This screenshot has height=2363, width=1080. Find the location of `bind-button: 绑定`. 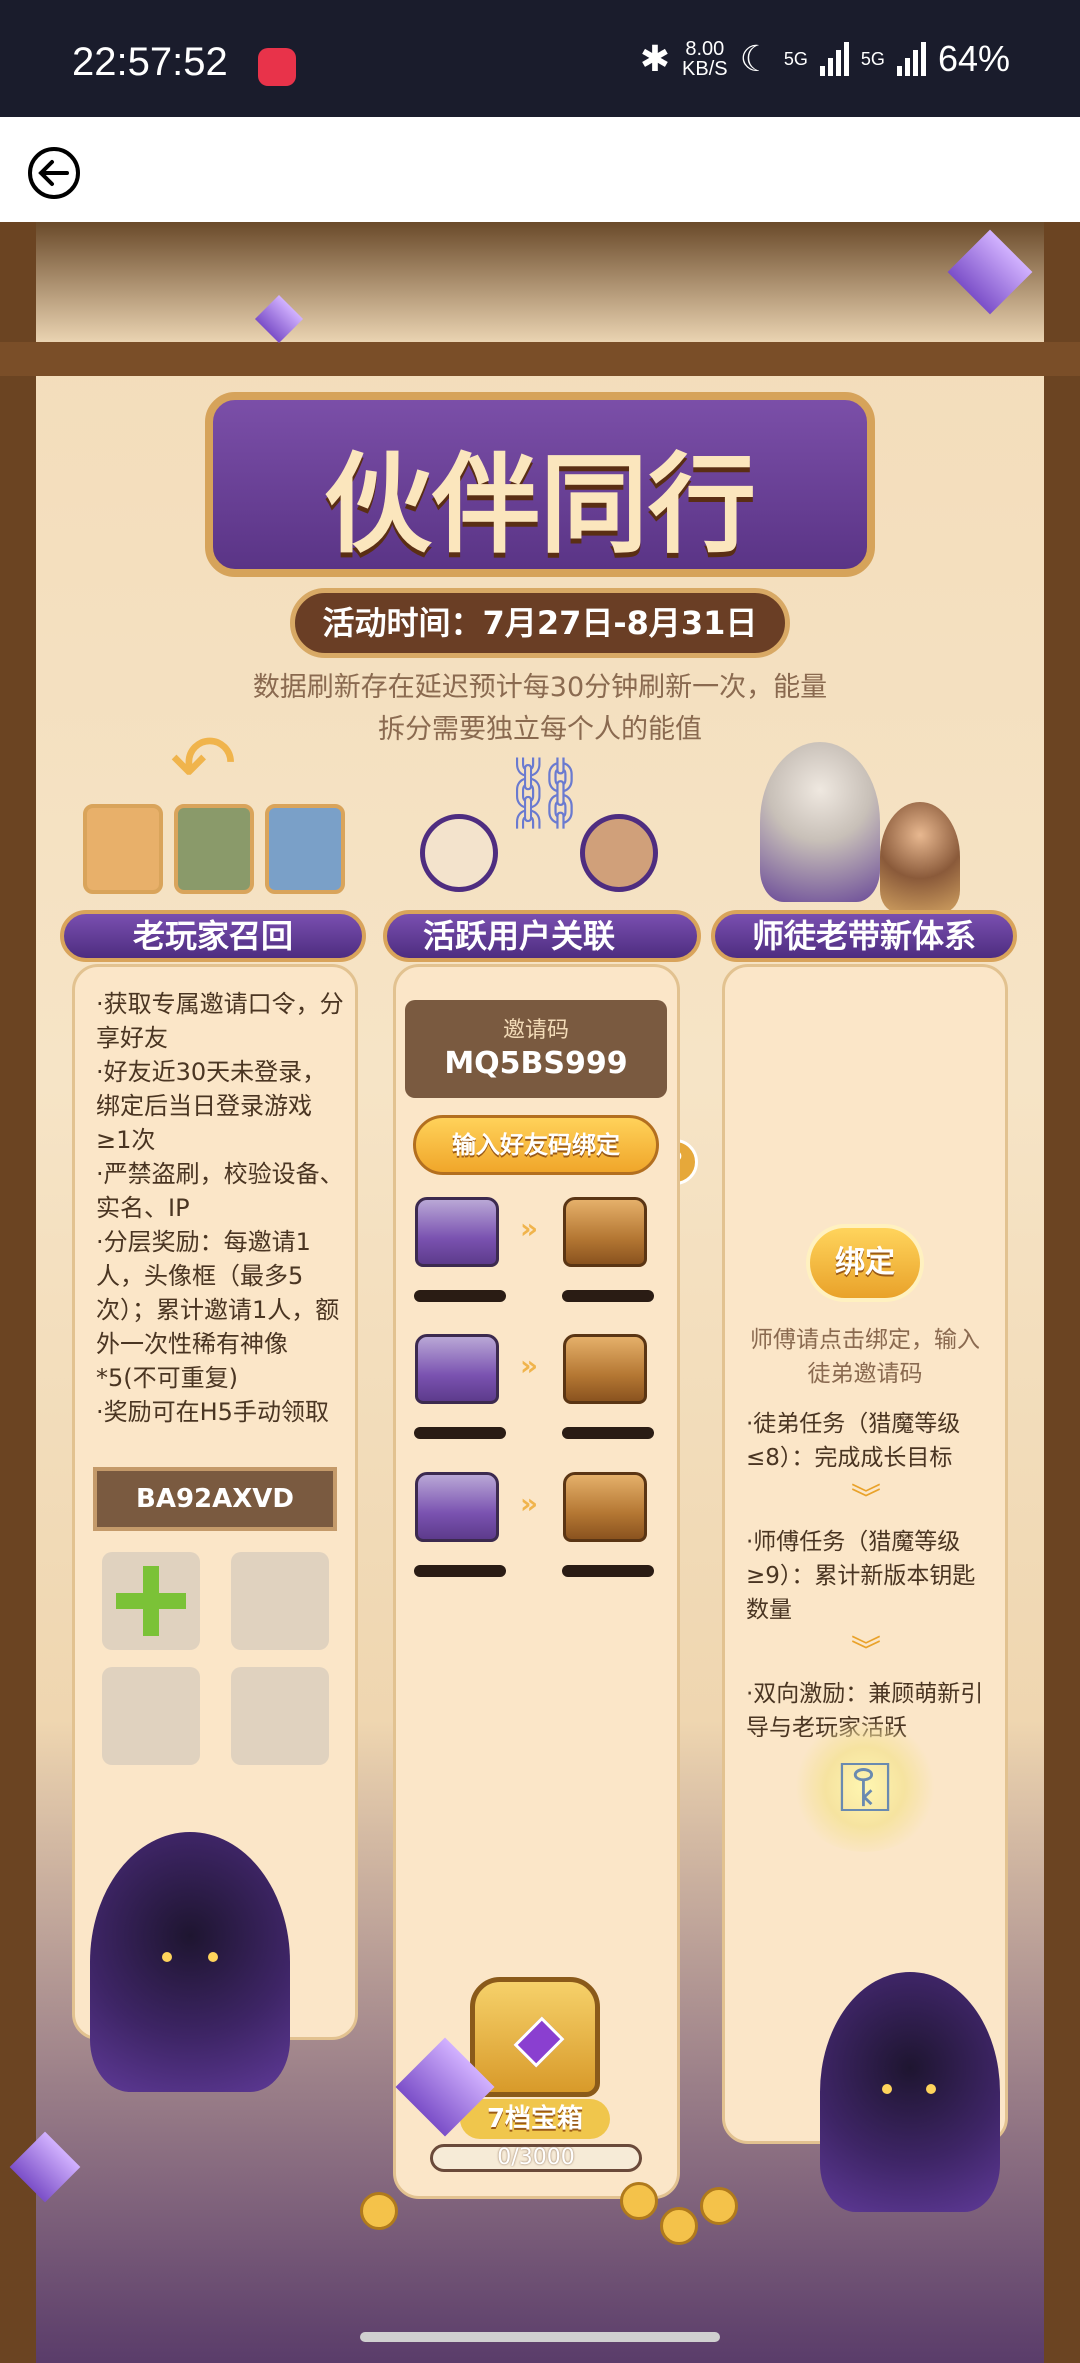

bind-button: 绑定 is located at coordinates (865, 1263).